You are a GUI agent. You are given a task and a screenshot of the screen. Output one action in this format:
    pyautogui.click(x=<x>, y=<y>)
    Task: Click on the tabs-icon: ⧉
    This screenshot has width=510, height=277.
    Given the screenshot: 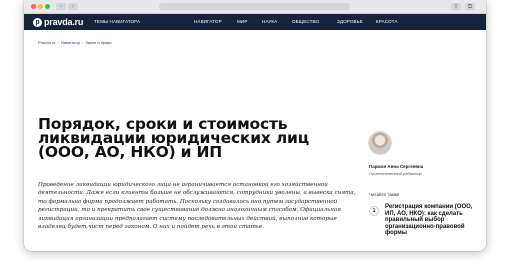 What is the action you would take?
    pyautogui.click(x=470, y=6)
    